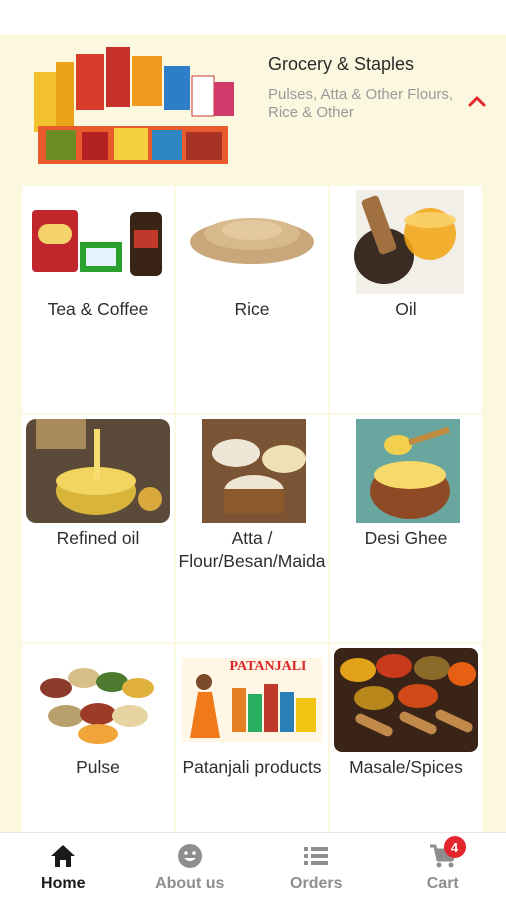  What do you see at coordinates (316, 856) in the screenshot?
I see `list-icon` at bounding box center [316, 856].